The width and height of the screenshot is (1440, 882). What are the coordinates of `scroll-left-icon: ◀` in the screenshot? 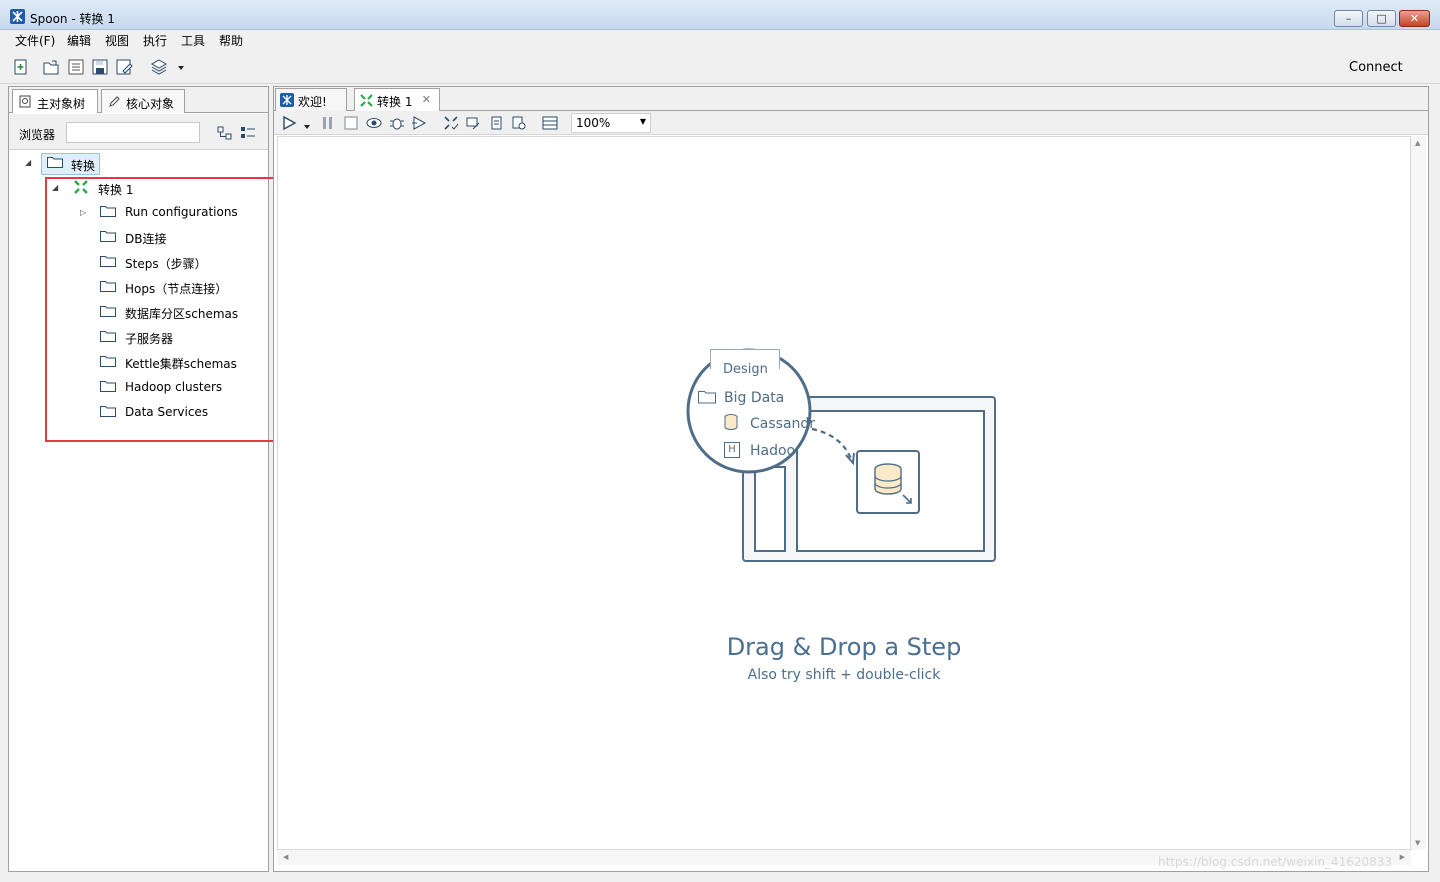 It's located at (285, 857).